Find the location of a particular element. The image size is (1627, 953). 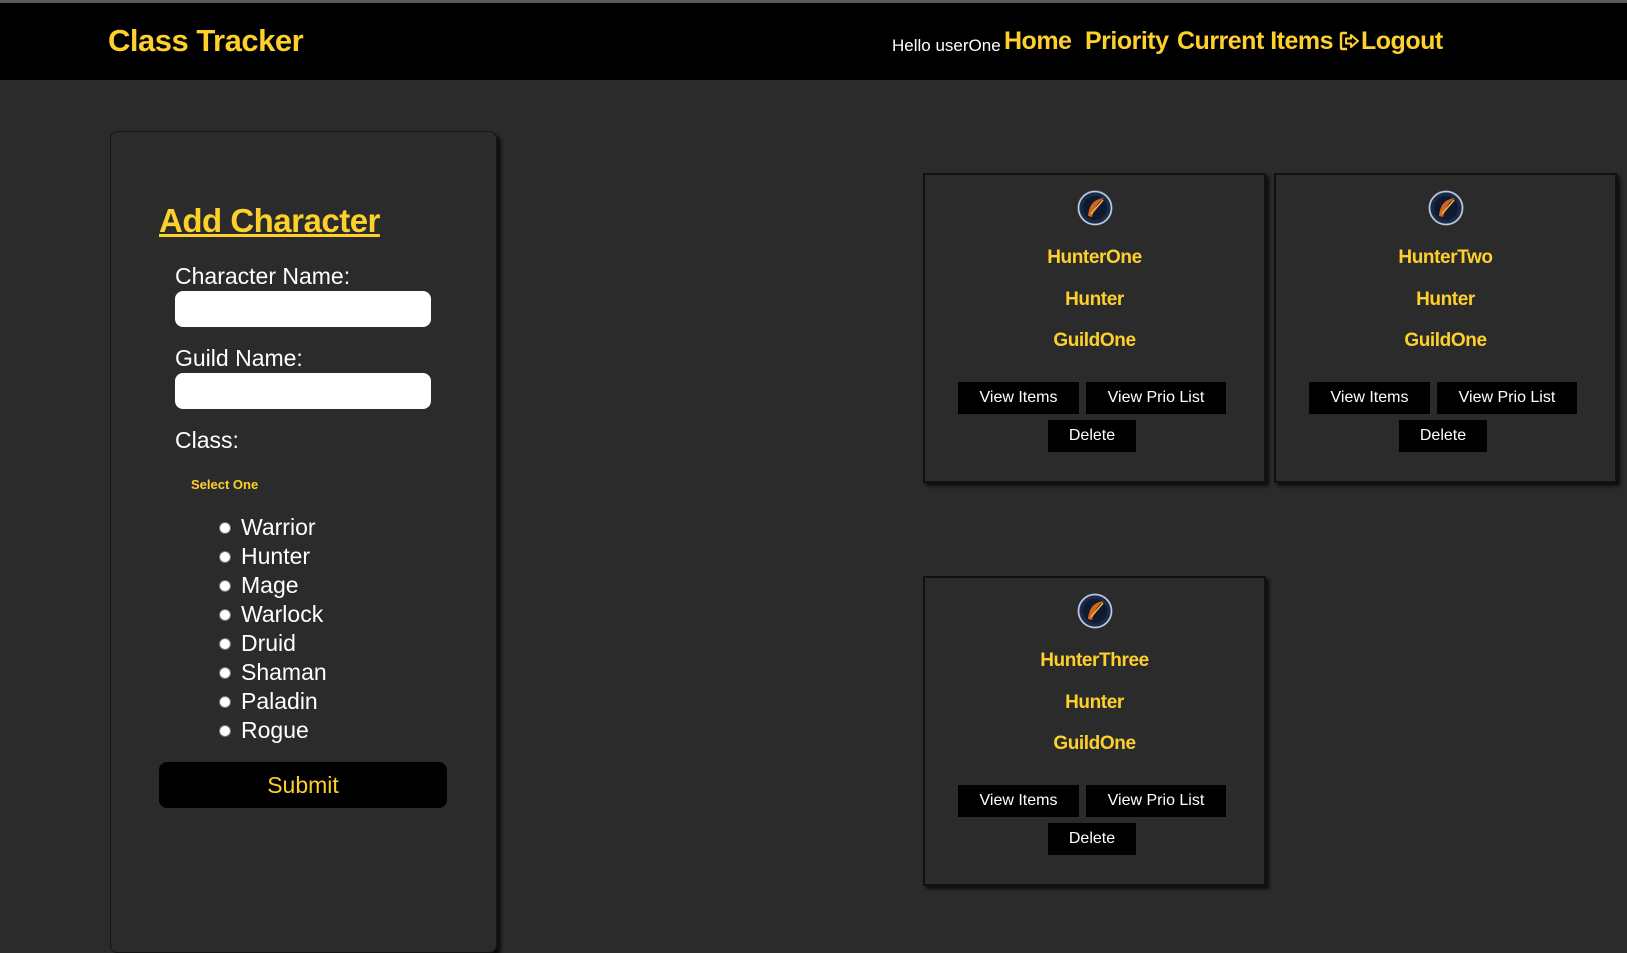

class-option-rogue: Rogue is located at coordinates (273, 730).